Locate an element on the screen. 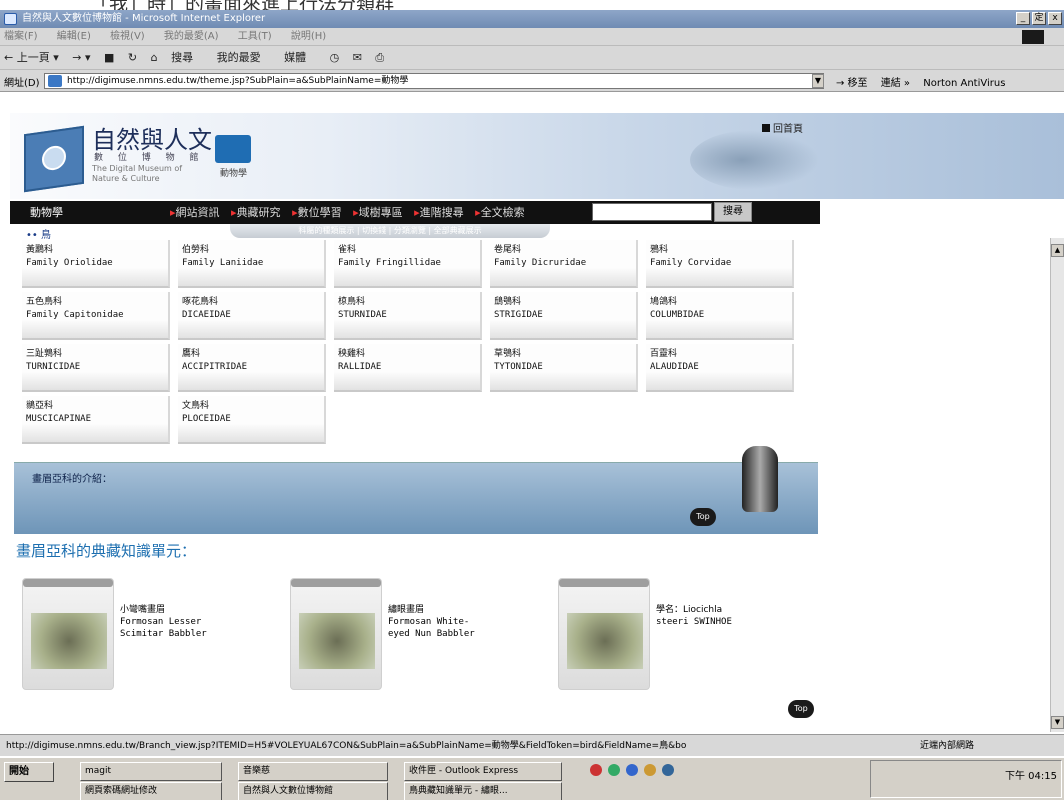  museum-logo-icon is located at coordinates (54, 159).